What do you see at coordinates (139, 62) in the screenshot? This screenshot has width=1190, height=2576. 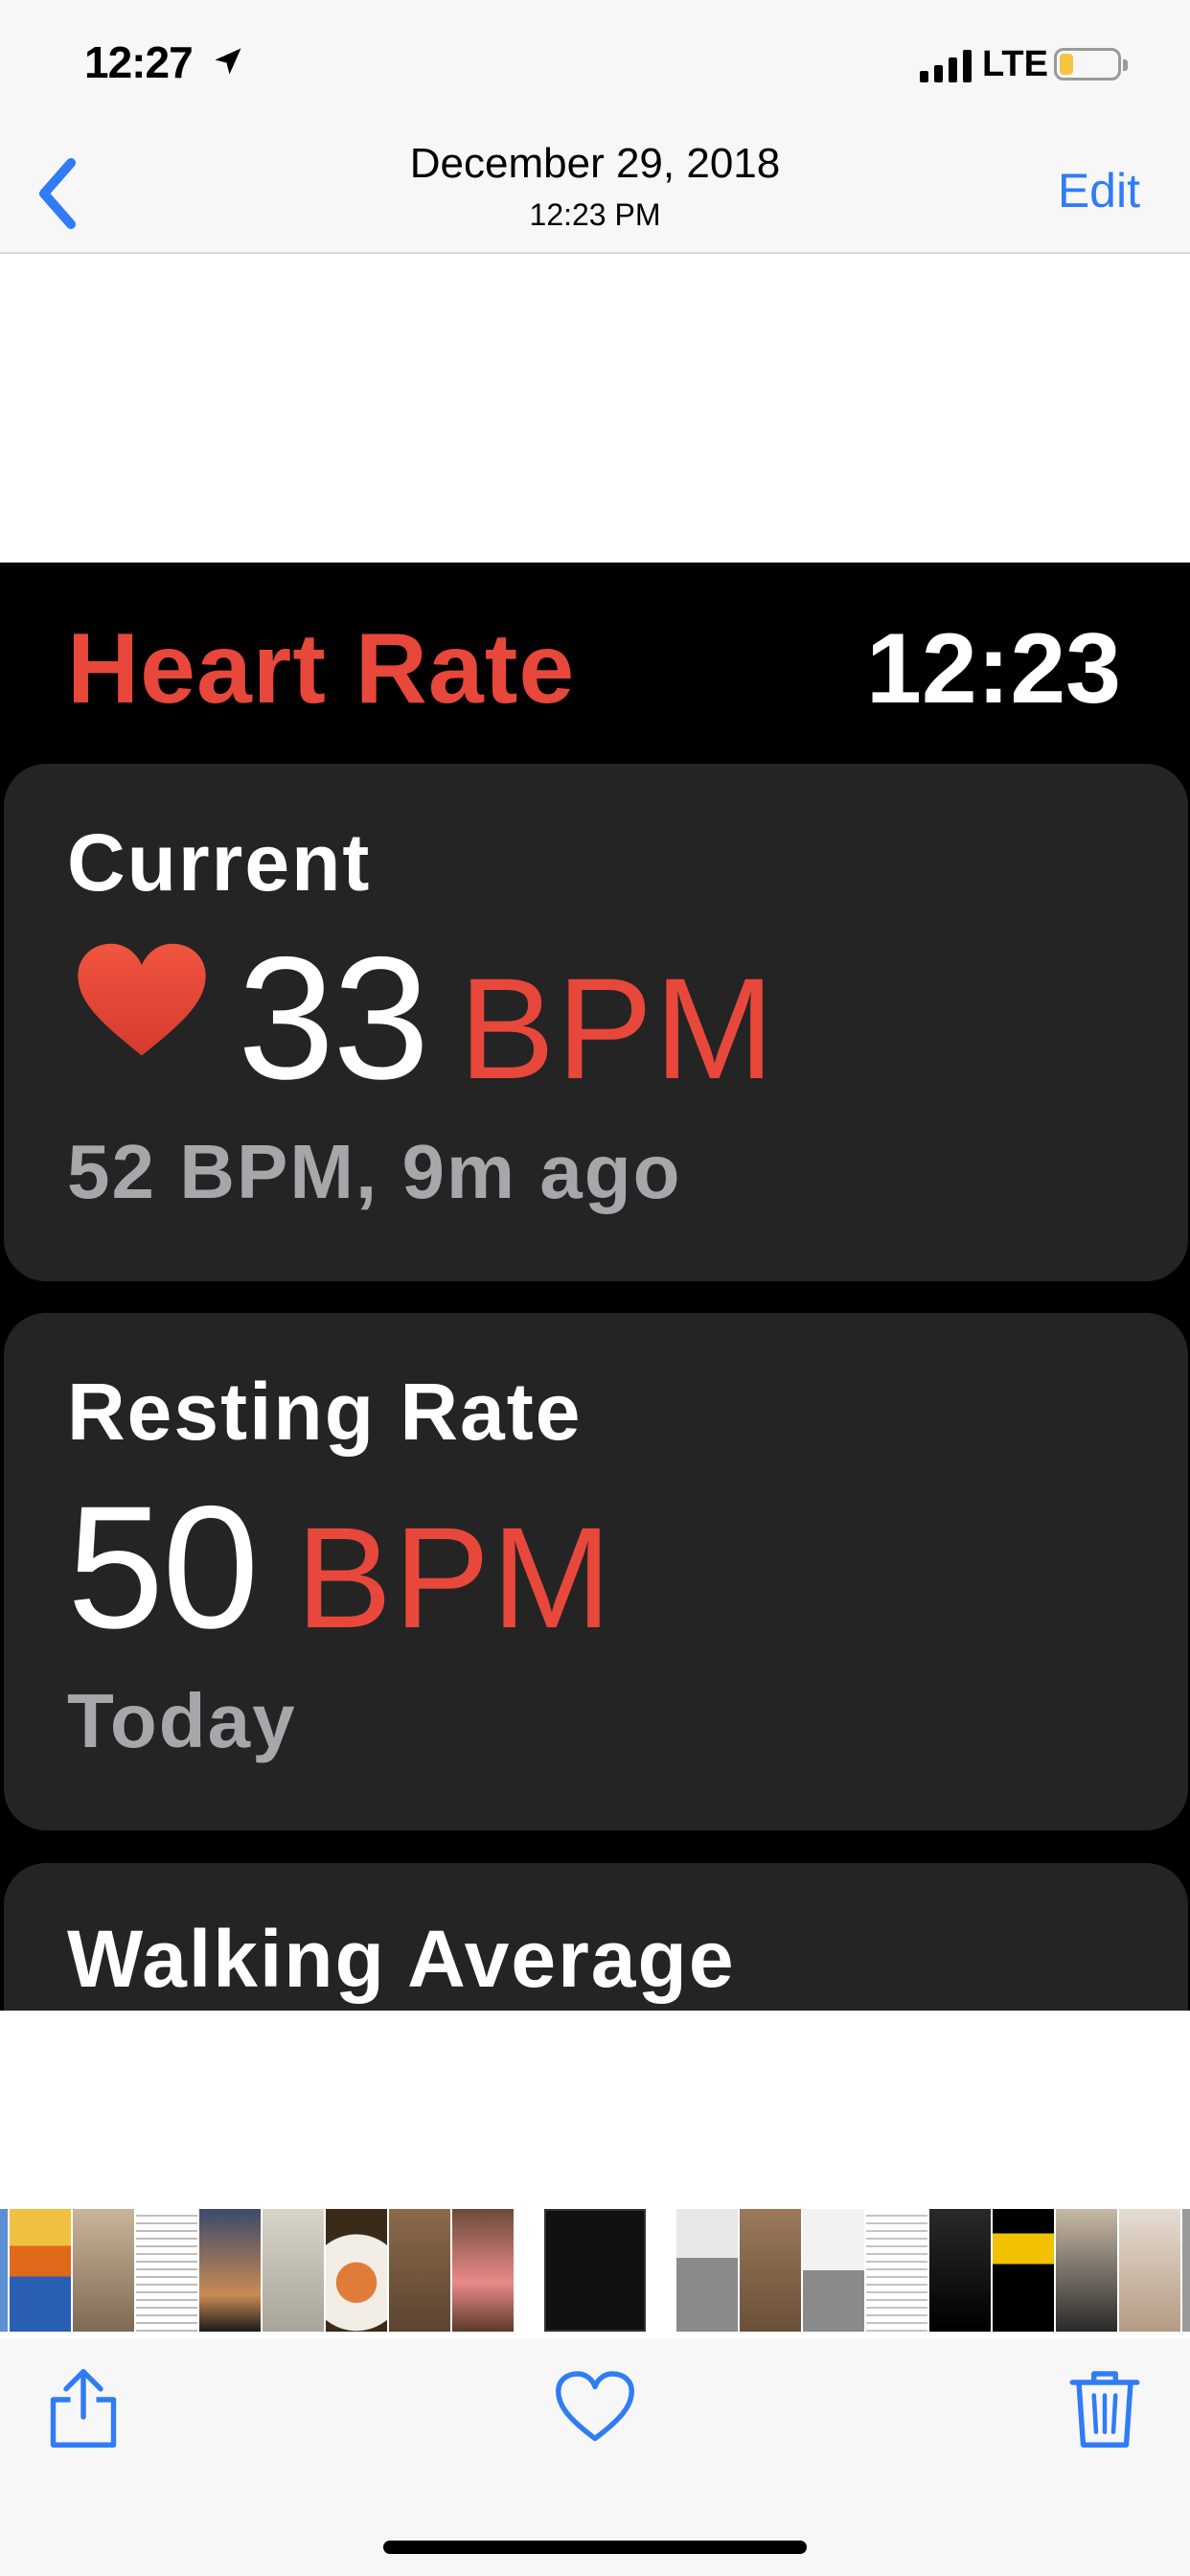 I see `status-time: 12:27` at bounding box center [139, 62].